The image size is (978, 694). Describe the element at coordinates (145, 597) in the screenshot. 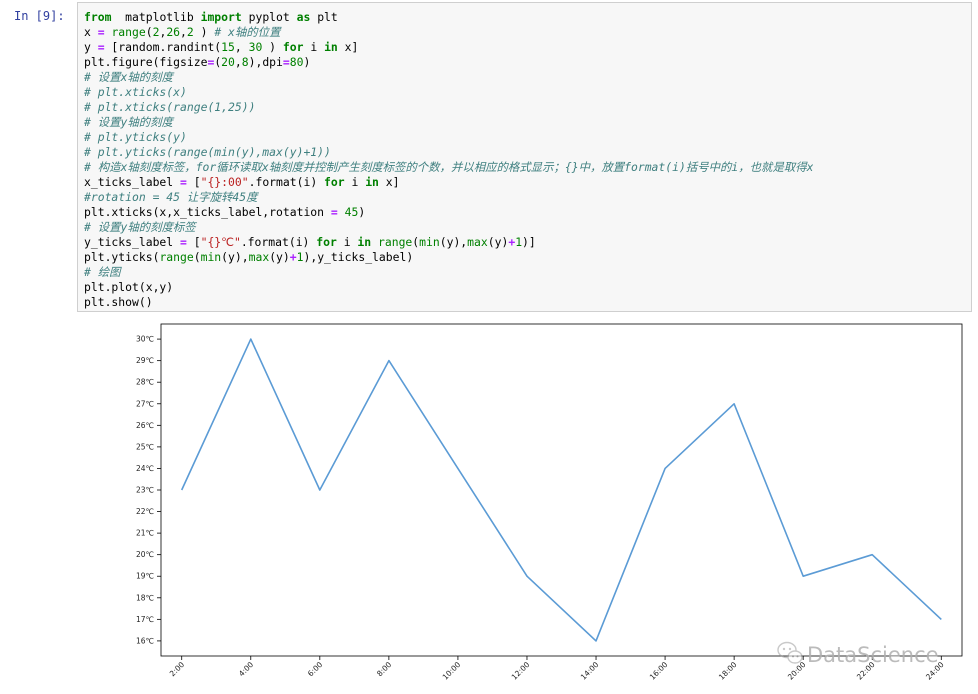

I see `y-tick-label: 18℃` at that location.